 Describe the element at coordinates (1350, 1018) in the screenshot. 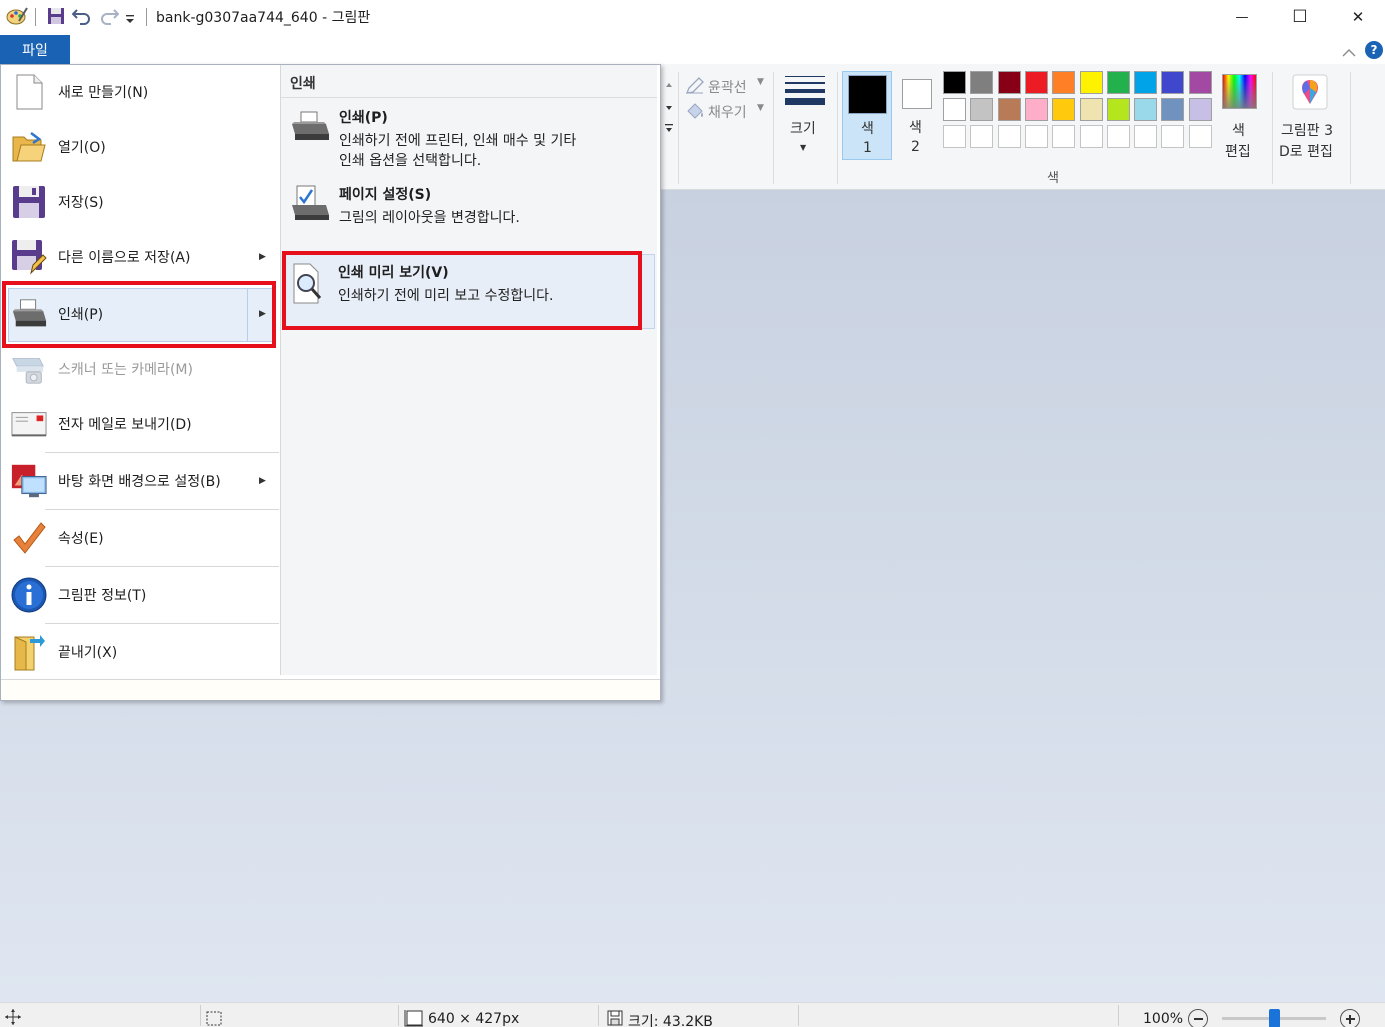

I see `zoom-in-button` at that location.